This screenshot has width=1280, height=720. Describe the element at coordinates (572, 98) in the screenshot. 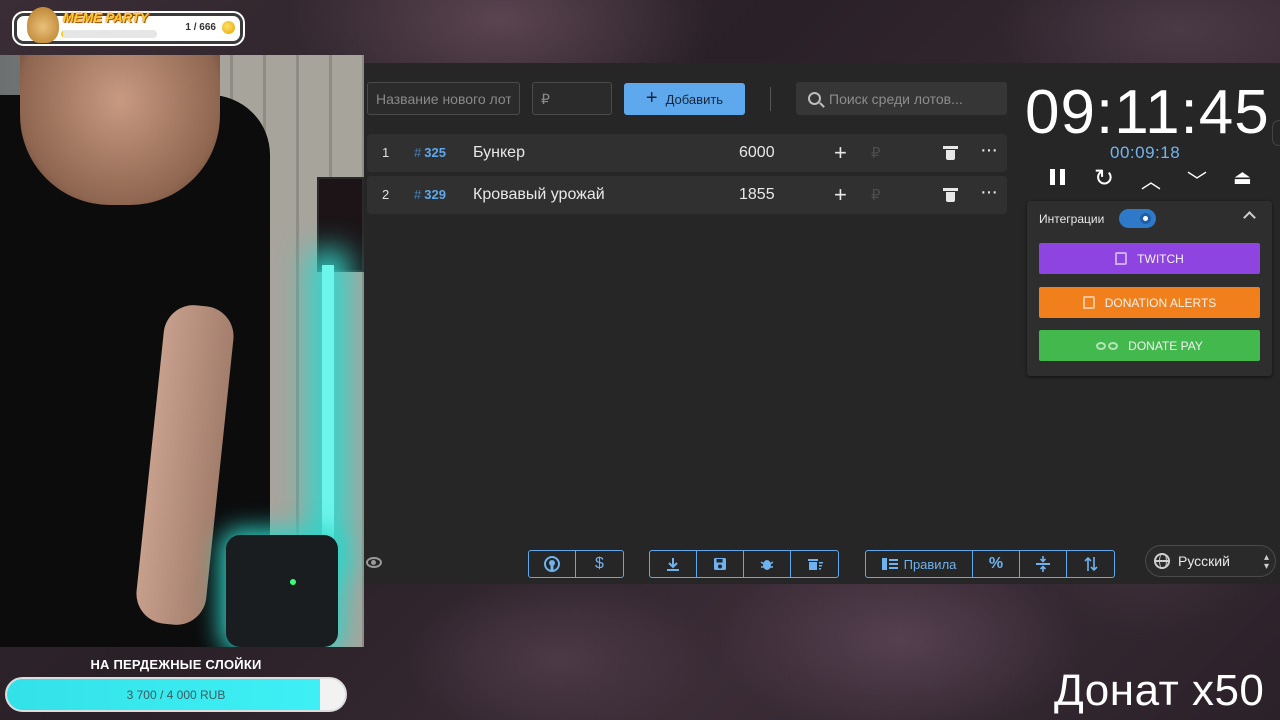

I see `lot-price-input` at that location.